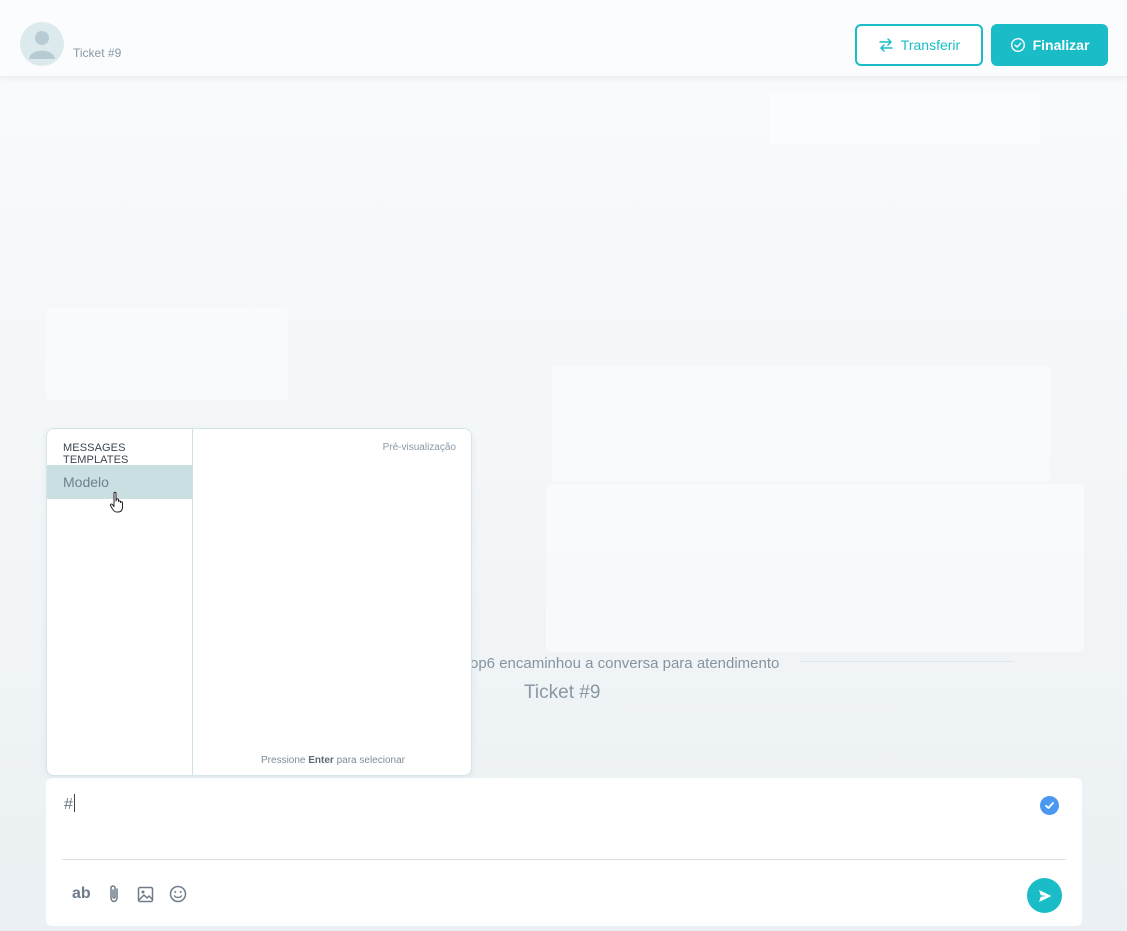 This screenshot has height=931, width=1127. Describe the element at coordinates (886, 45) in the screenshot. I see `transfer-arrows-icon` at that location.